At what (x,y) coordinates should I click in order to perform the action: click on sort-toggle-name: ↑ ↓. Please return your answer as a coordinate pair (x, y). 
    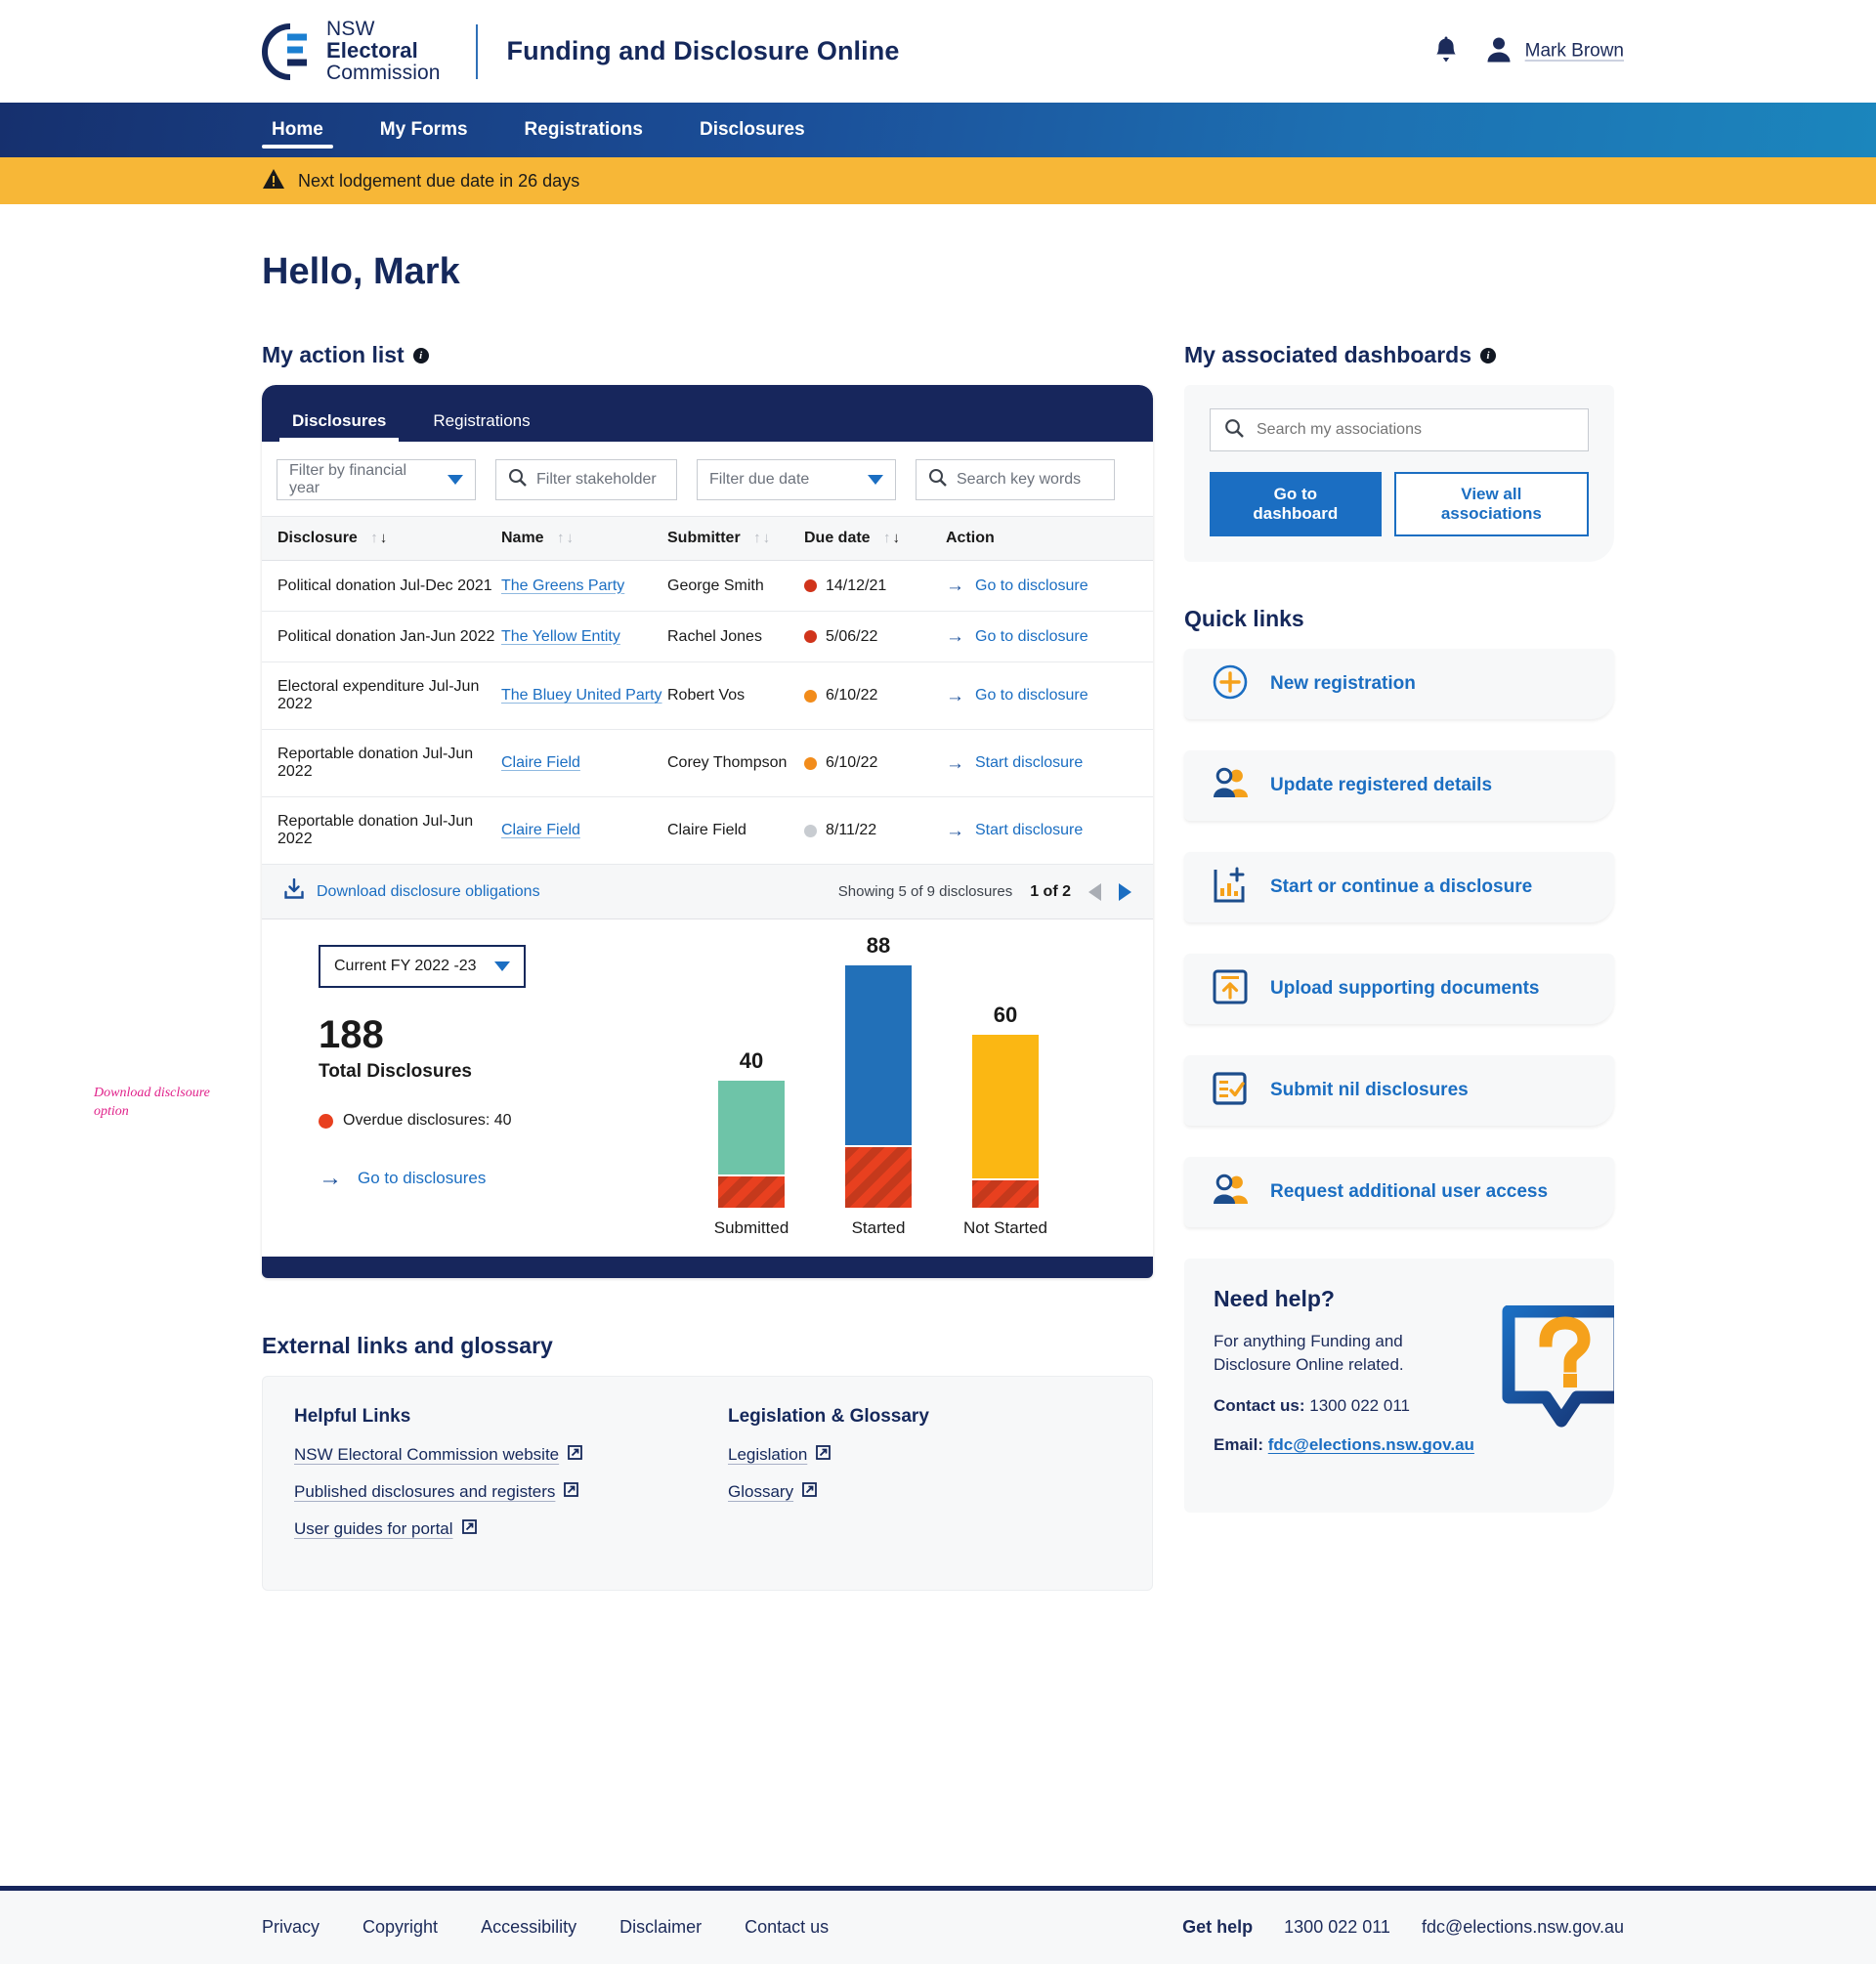
    Looking at the image, I should click on (565, 538).